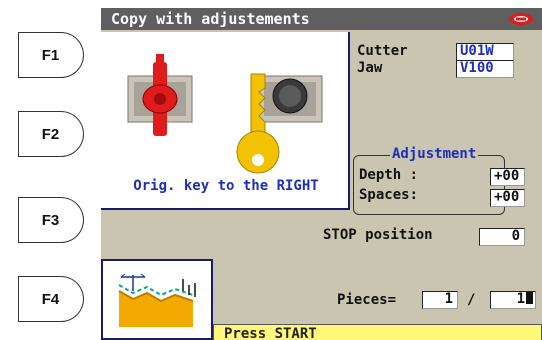  Describe the element at coordinates (389, 175) in the screenshot. I see `depth-label: Depth :` at that location.